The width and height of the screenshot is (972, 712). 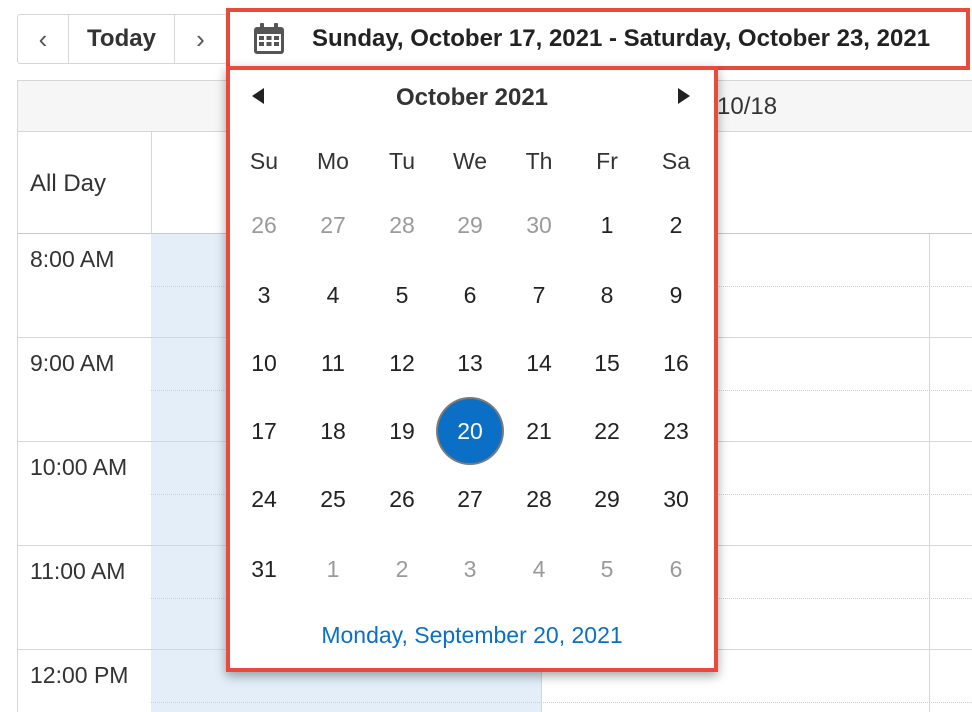 What do you see at coordinates (470, 363) in the screenshot?
I see `day-cell: 13` at bounding box center [470, 363].